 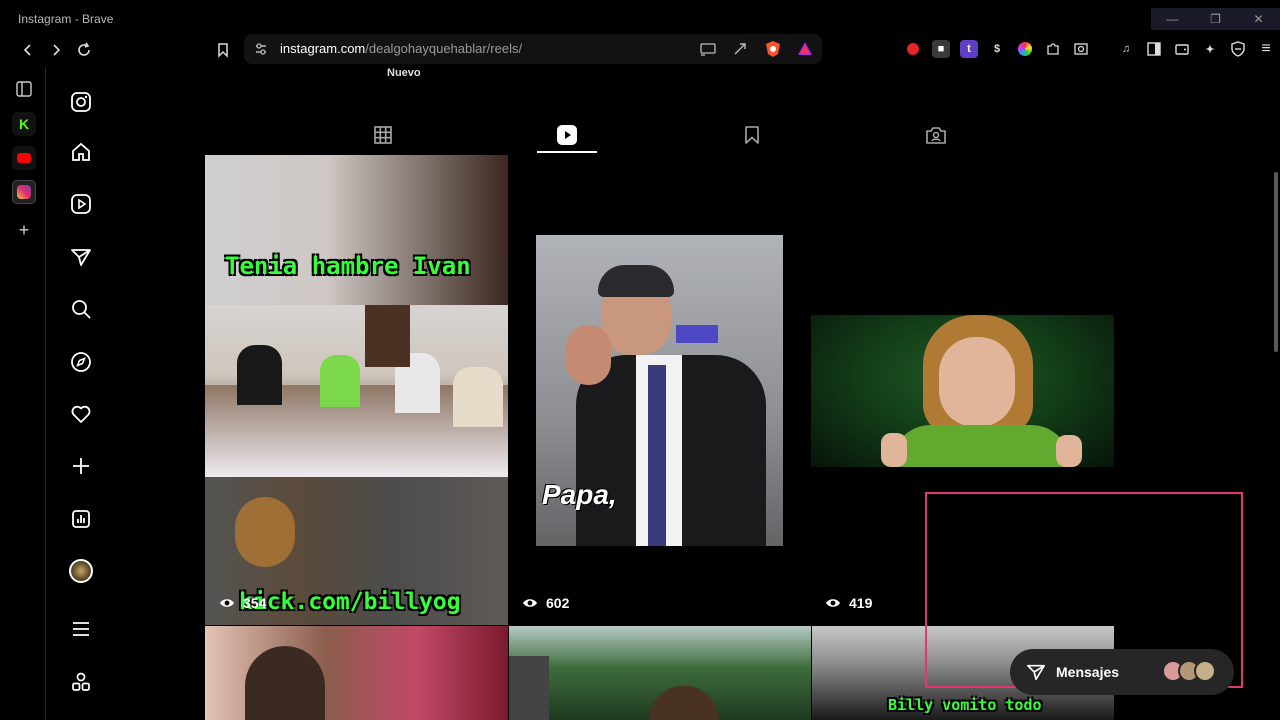 What do you see at coordinates (1126, 49) in the screenshot?
I see `media-music-icon: ♫` at bounding box center [1126, 49].